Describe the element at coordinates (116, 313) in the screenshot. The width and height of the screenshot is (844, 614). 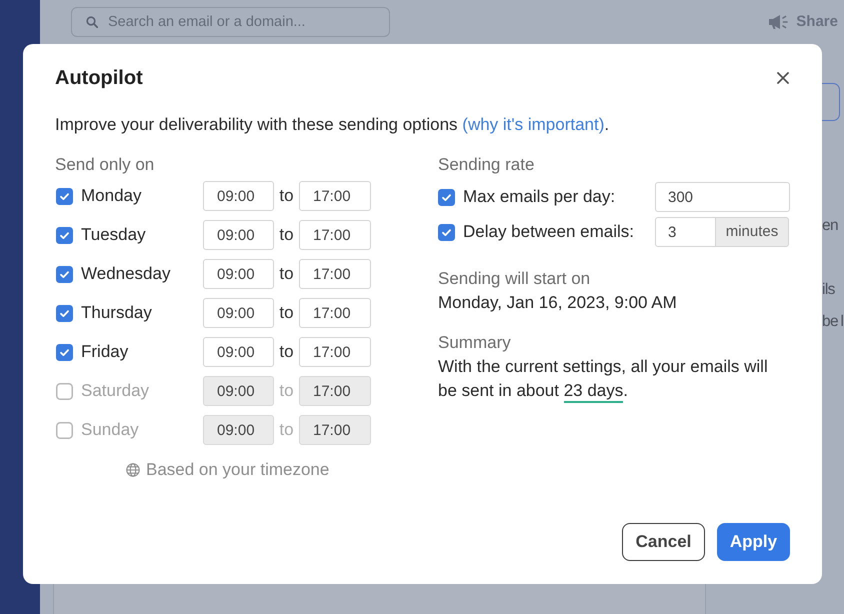
I see `day-label: Thursday` at that location.